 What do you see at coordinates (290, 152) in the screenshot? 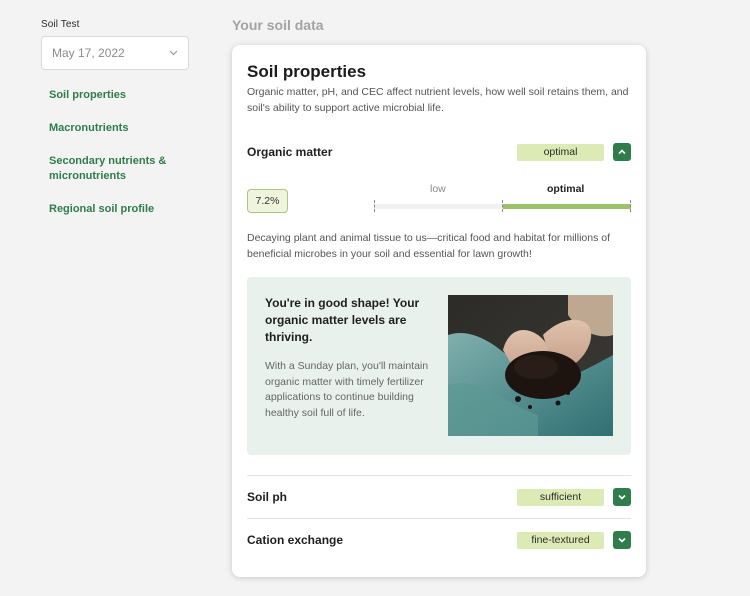
I see `organic-matter-label: Organic matter` at bounding box center [290, 152].